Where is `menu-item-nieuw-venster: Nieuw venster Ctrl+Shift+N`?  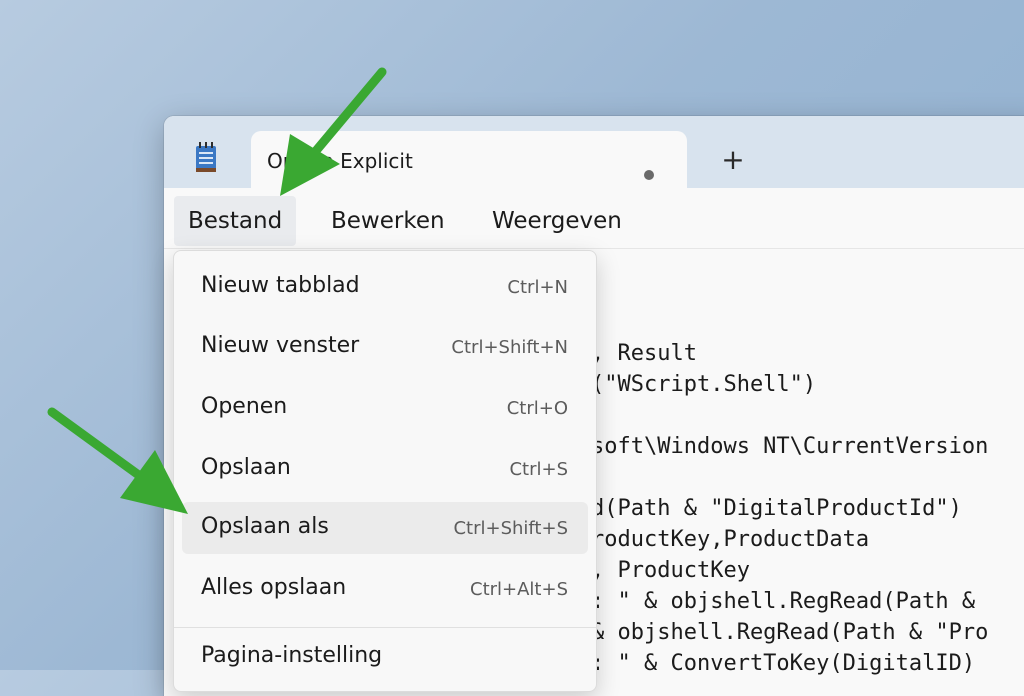
menu-item-nieuw-venster: Nieuw venster Ctrl+Shift+N is located at coordinates (385, 347).